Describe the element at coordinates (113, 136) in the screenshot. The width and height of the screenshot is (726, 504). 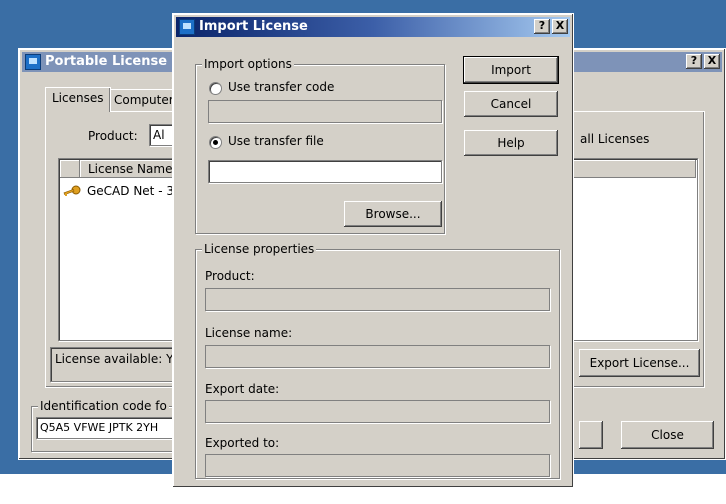
I see `product-label: Product:` at that location.